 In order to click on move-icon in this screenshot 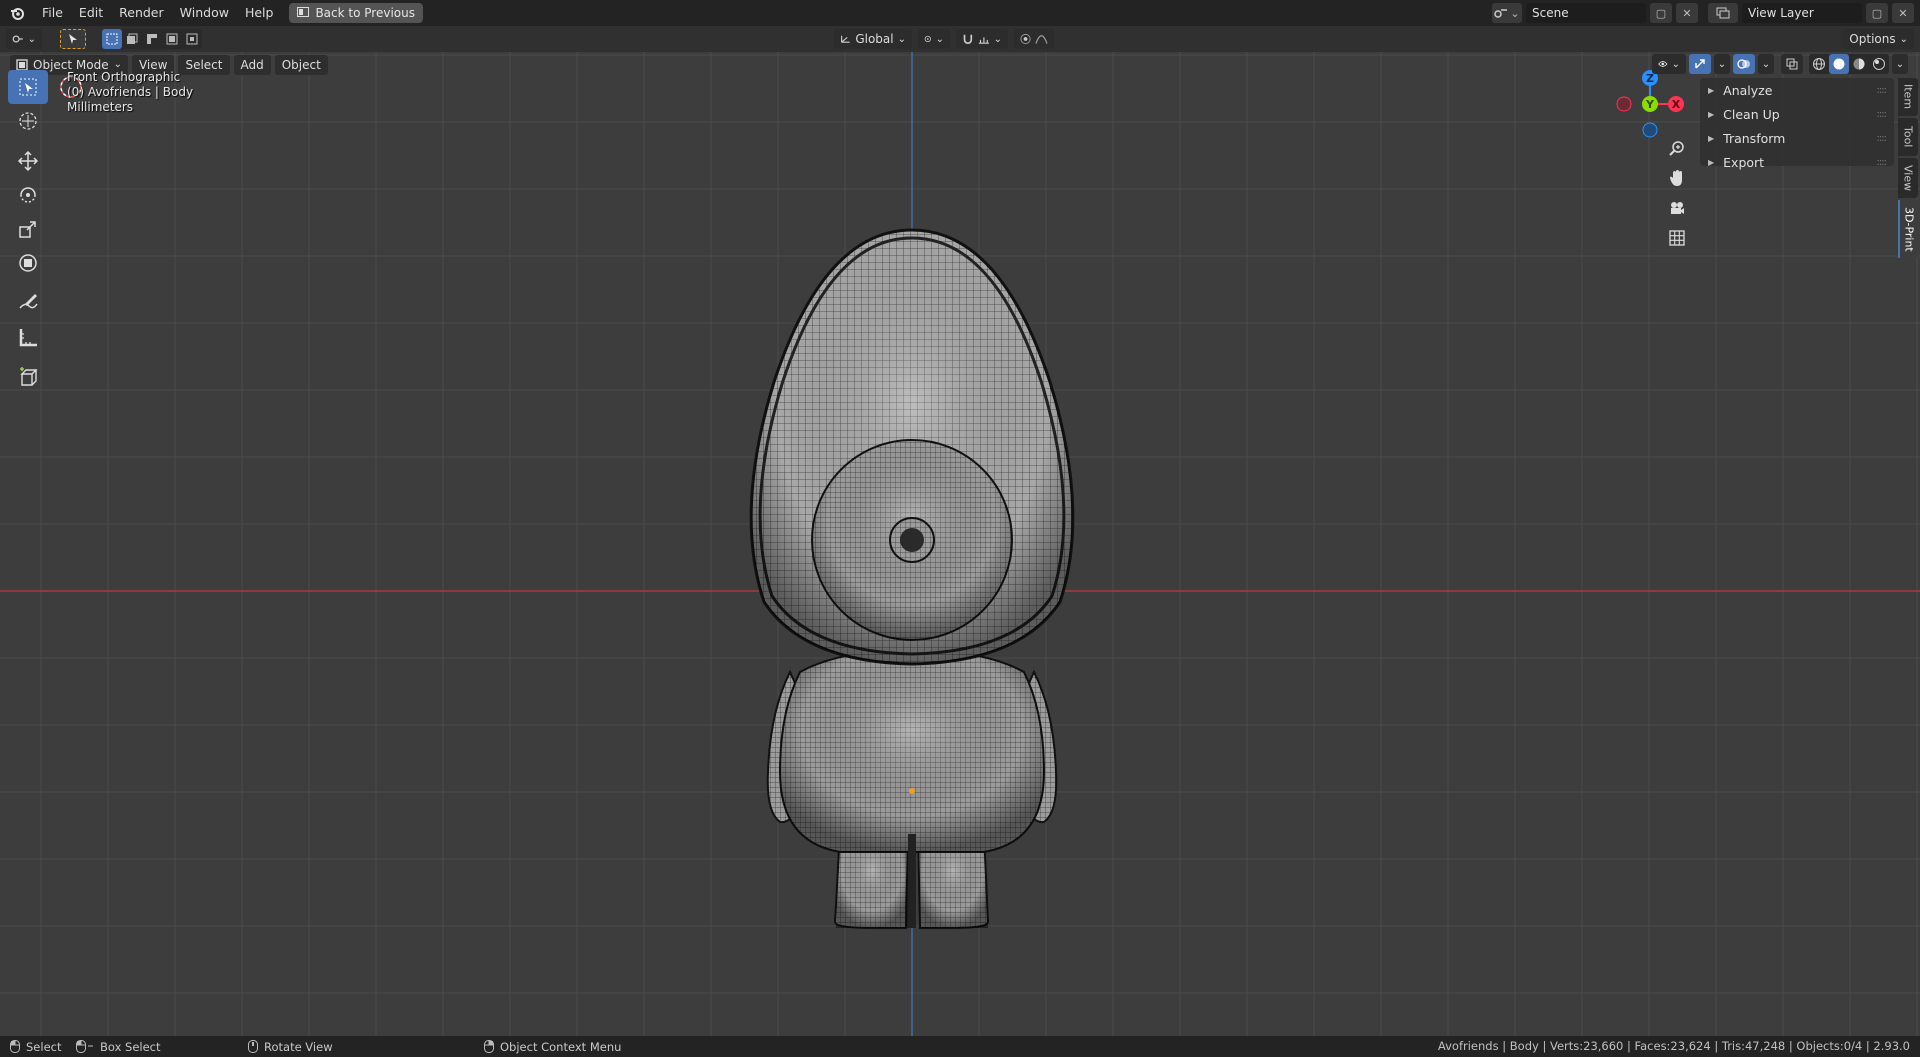, I will do `click(28, 161)`.